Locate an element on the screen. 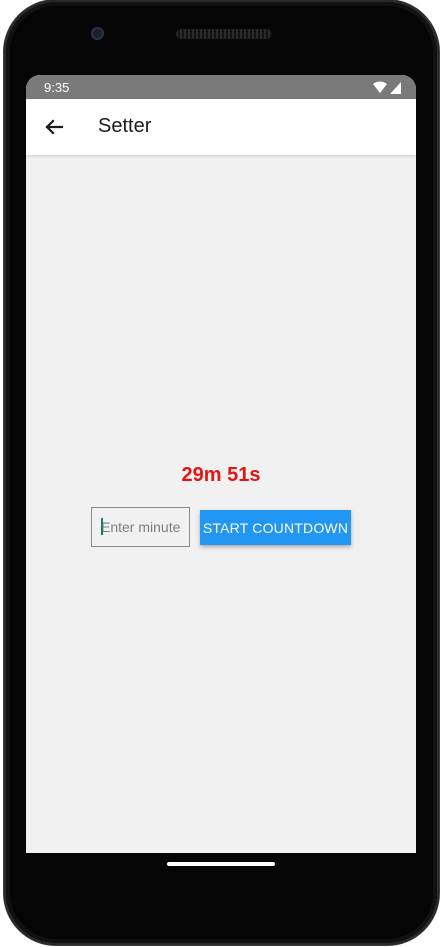 This screenshot has width=443, height=947. minute-input is located at coordinates (140, 527).